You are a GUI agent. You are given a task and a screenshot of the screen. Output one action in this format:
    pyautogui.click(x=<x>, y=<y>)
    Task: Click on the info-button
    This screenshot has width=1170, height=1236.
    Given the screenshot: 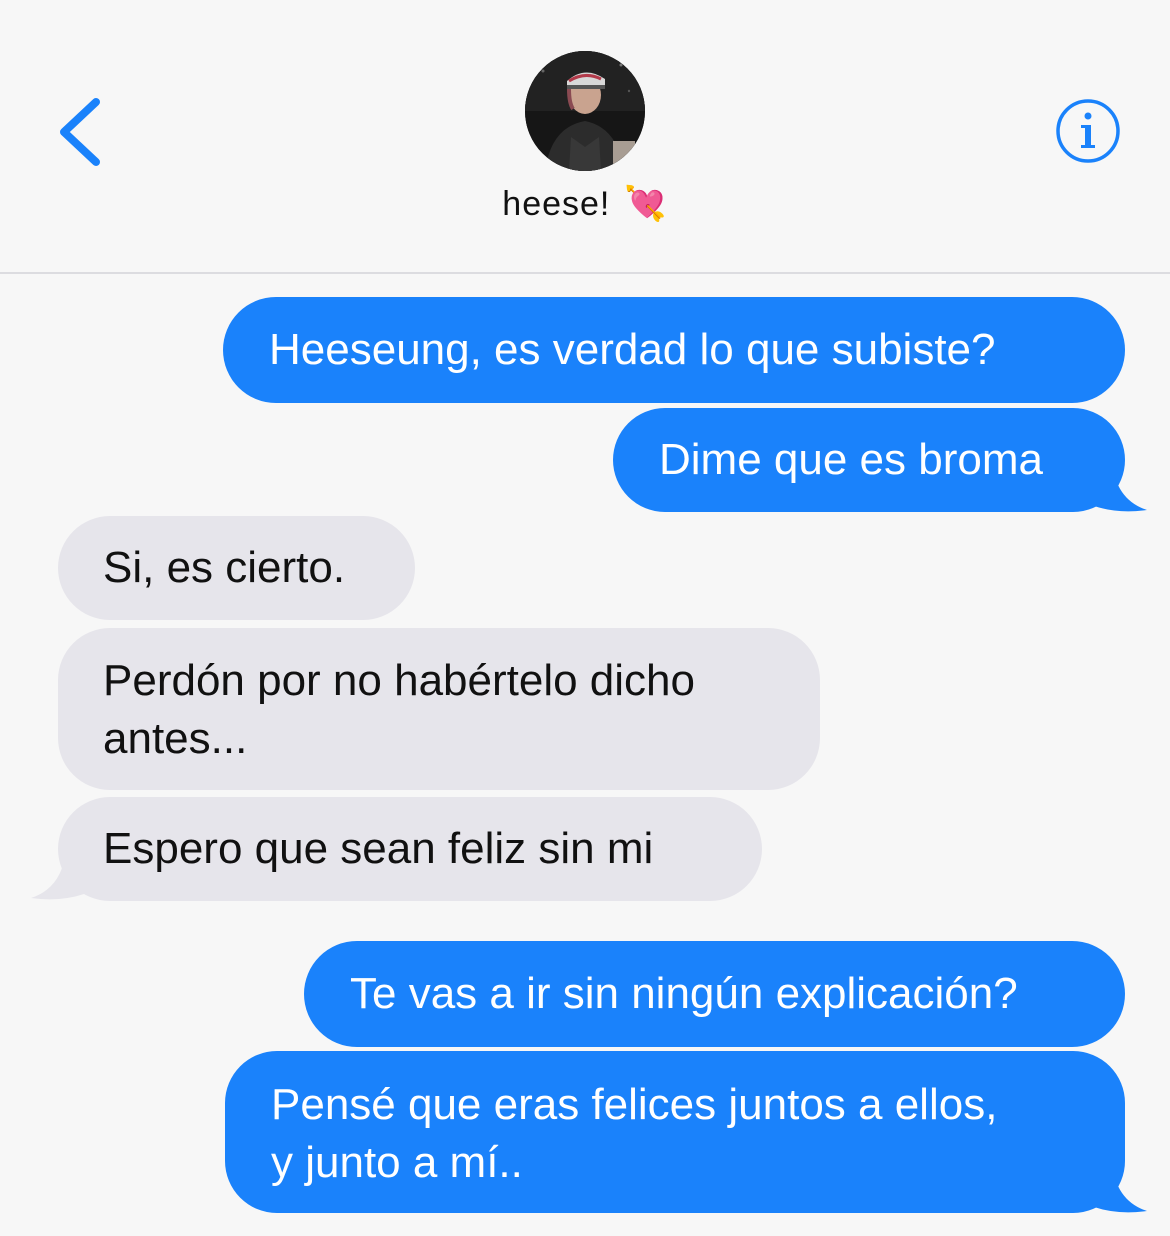 What is the action you would take?
    pyautogui.click(x=1088, y=131)
    